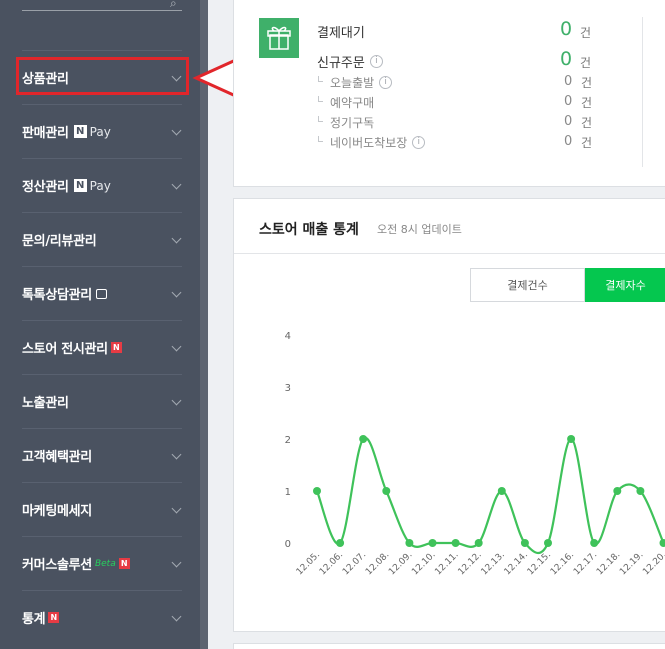 Image resolution: width=665 pixels, height=649 pixels. I want to click on y-tick-label: 1, so click(288, 492).